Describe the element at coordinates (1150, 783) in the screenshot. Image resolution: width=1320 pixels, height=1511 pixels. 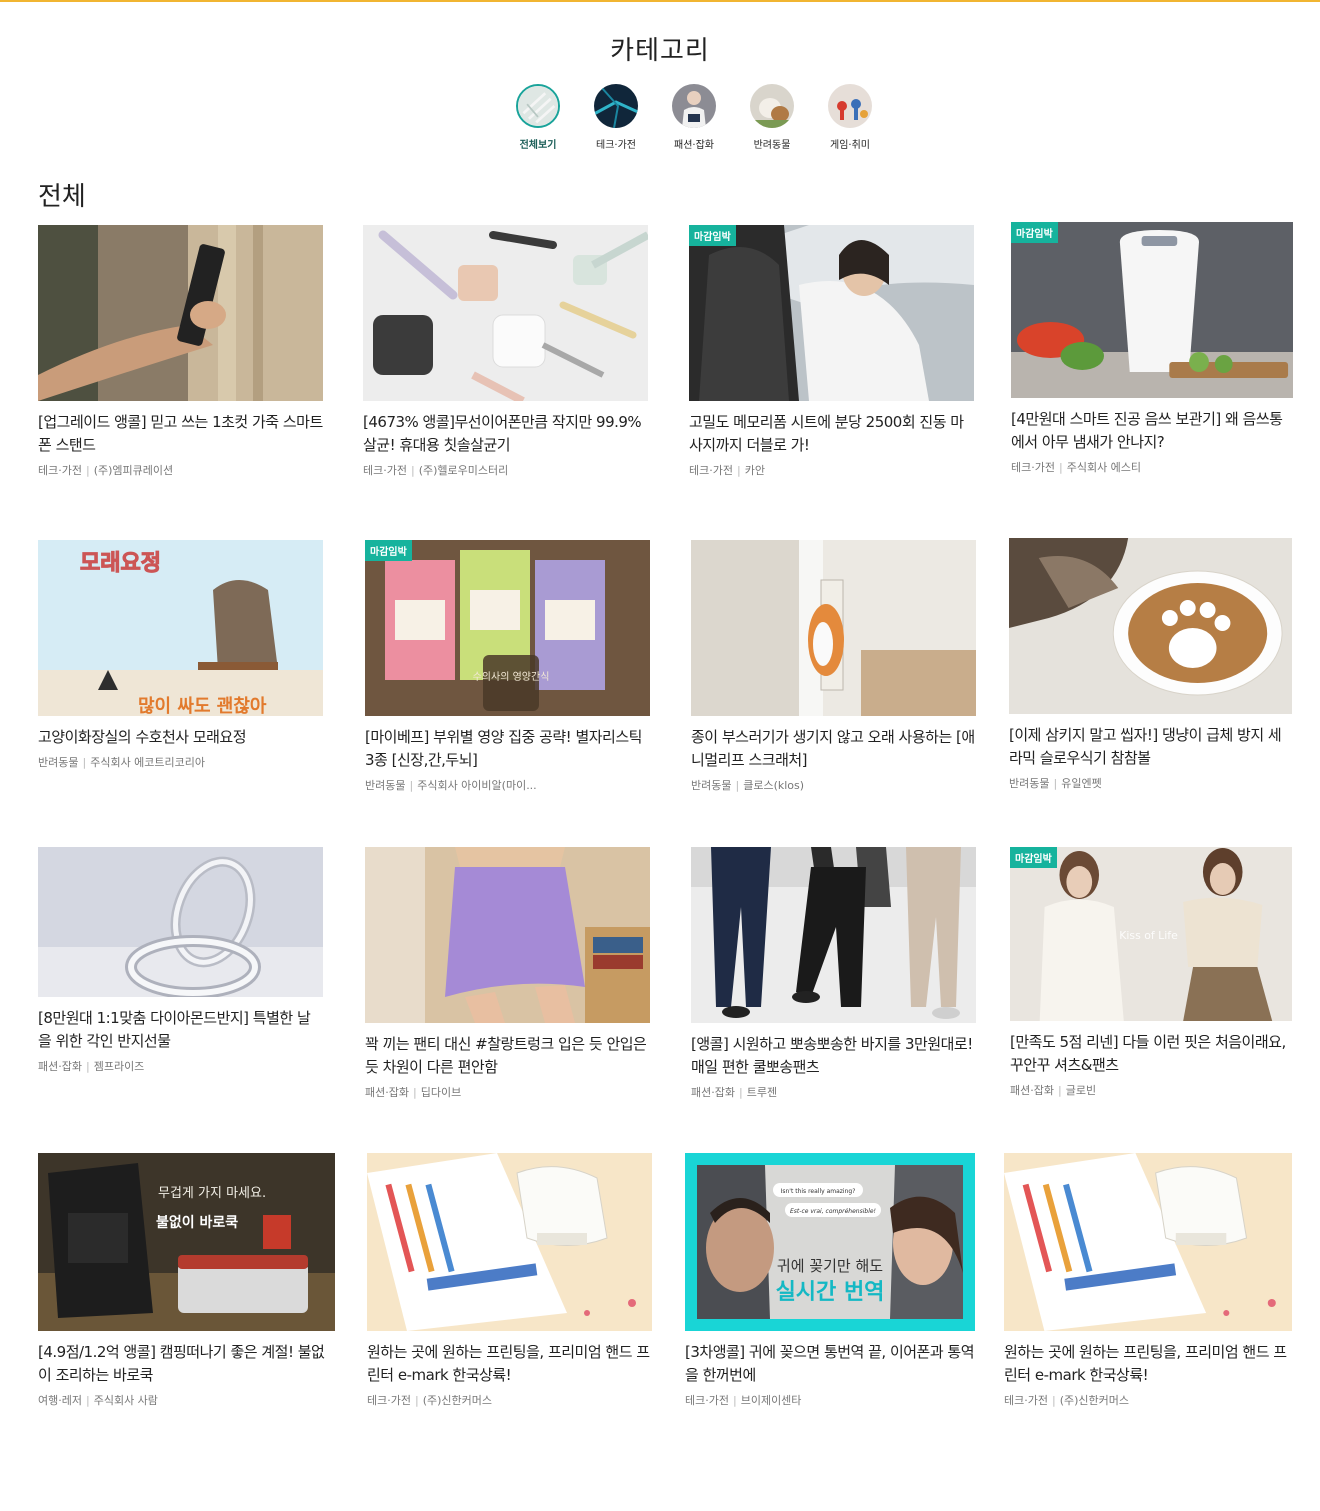
I see `product-meta: 반려동물 | 유일엔펫` at that location.